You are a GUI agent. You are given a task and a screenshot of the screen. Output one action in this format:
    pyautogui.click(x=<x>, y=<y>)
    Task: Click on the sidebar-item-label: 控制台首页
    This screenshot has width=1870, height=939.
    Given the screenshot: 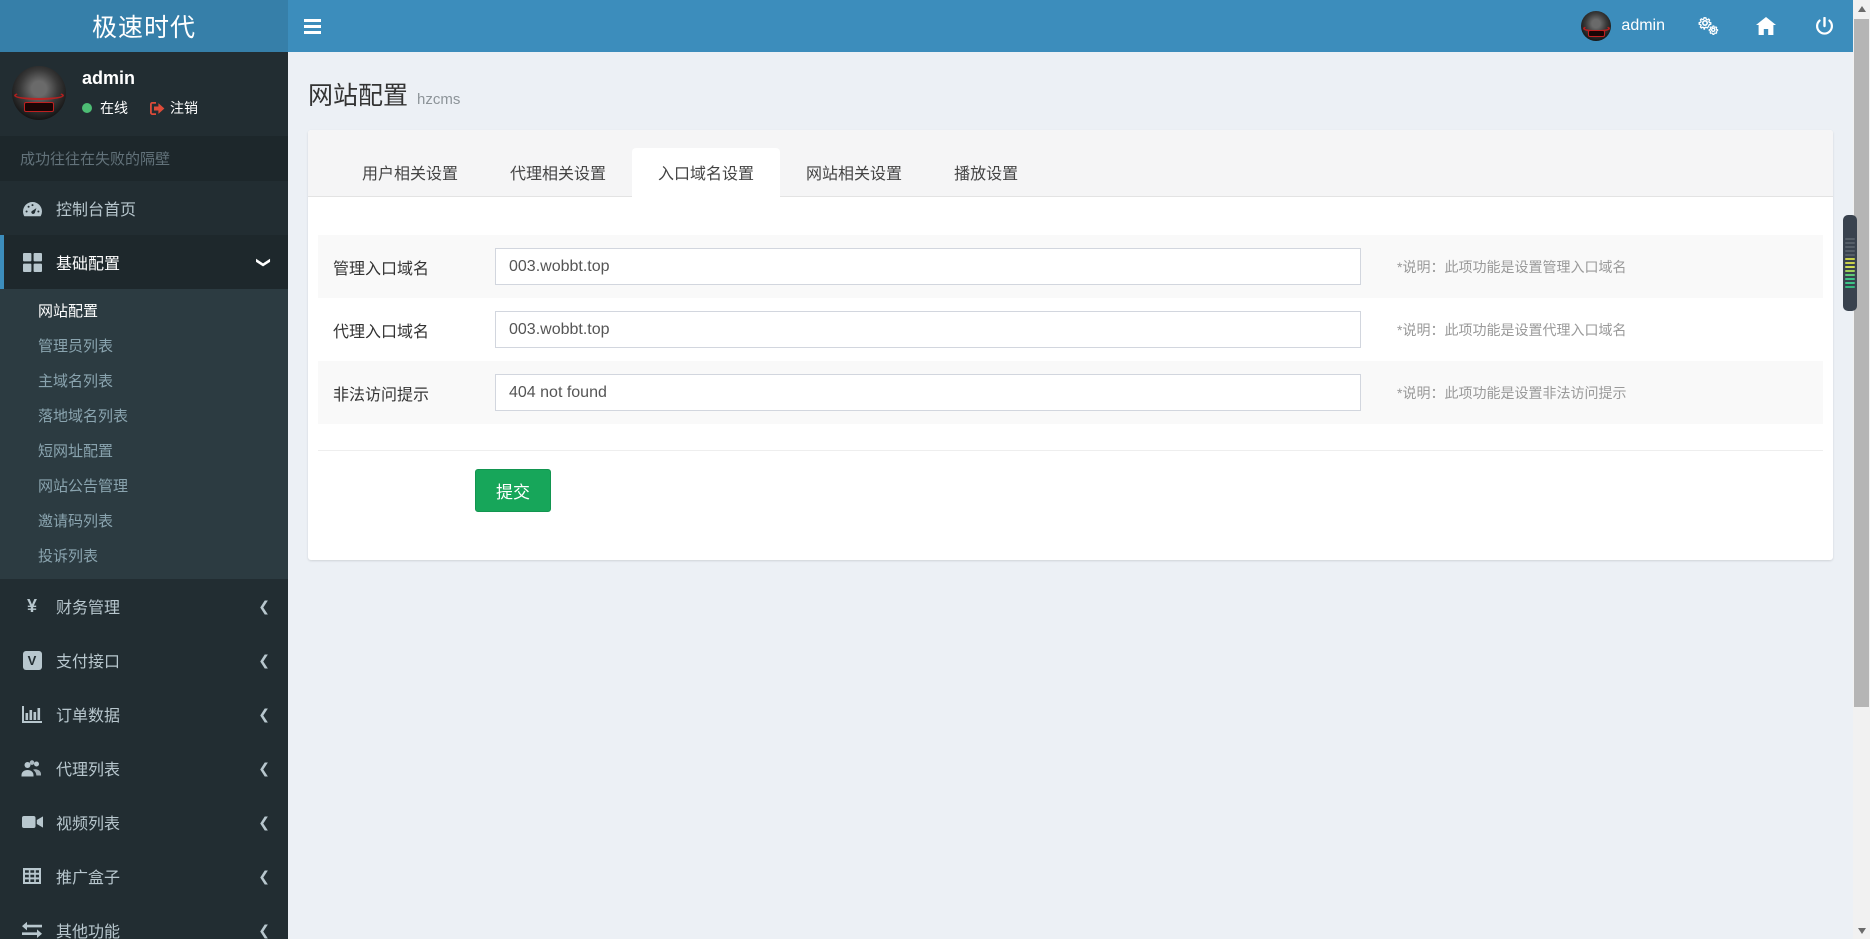 What is the action you would take?
    pyautogui.click(x=96, y=210)
    